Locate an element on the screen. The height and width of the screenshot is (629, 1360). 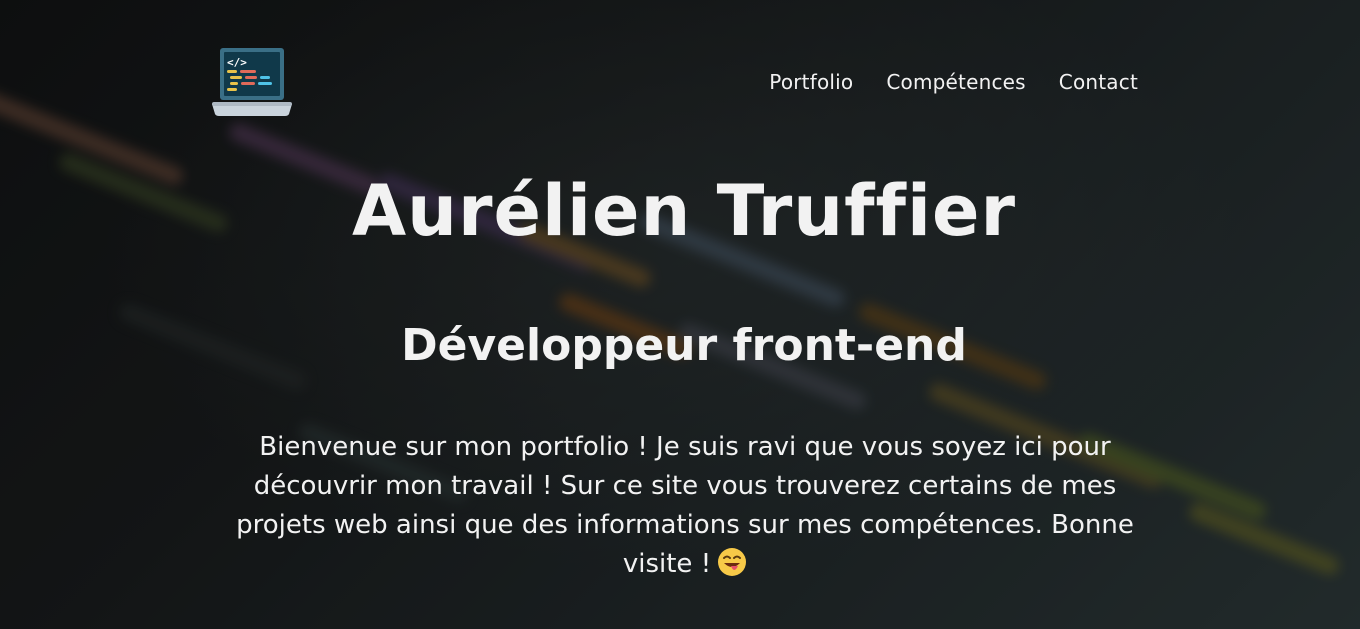
site-logo: </> is located at coordinates (252, 82).